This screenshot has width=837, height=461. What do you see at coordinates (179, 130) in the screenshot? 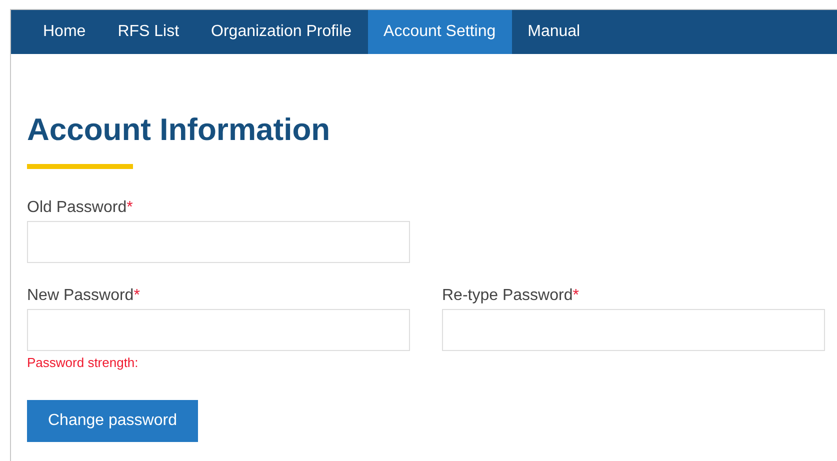
I see `page-heading: Account Information` at bounding box center [179, 130].